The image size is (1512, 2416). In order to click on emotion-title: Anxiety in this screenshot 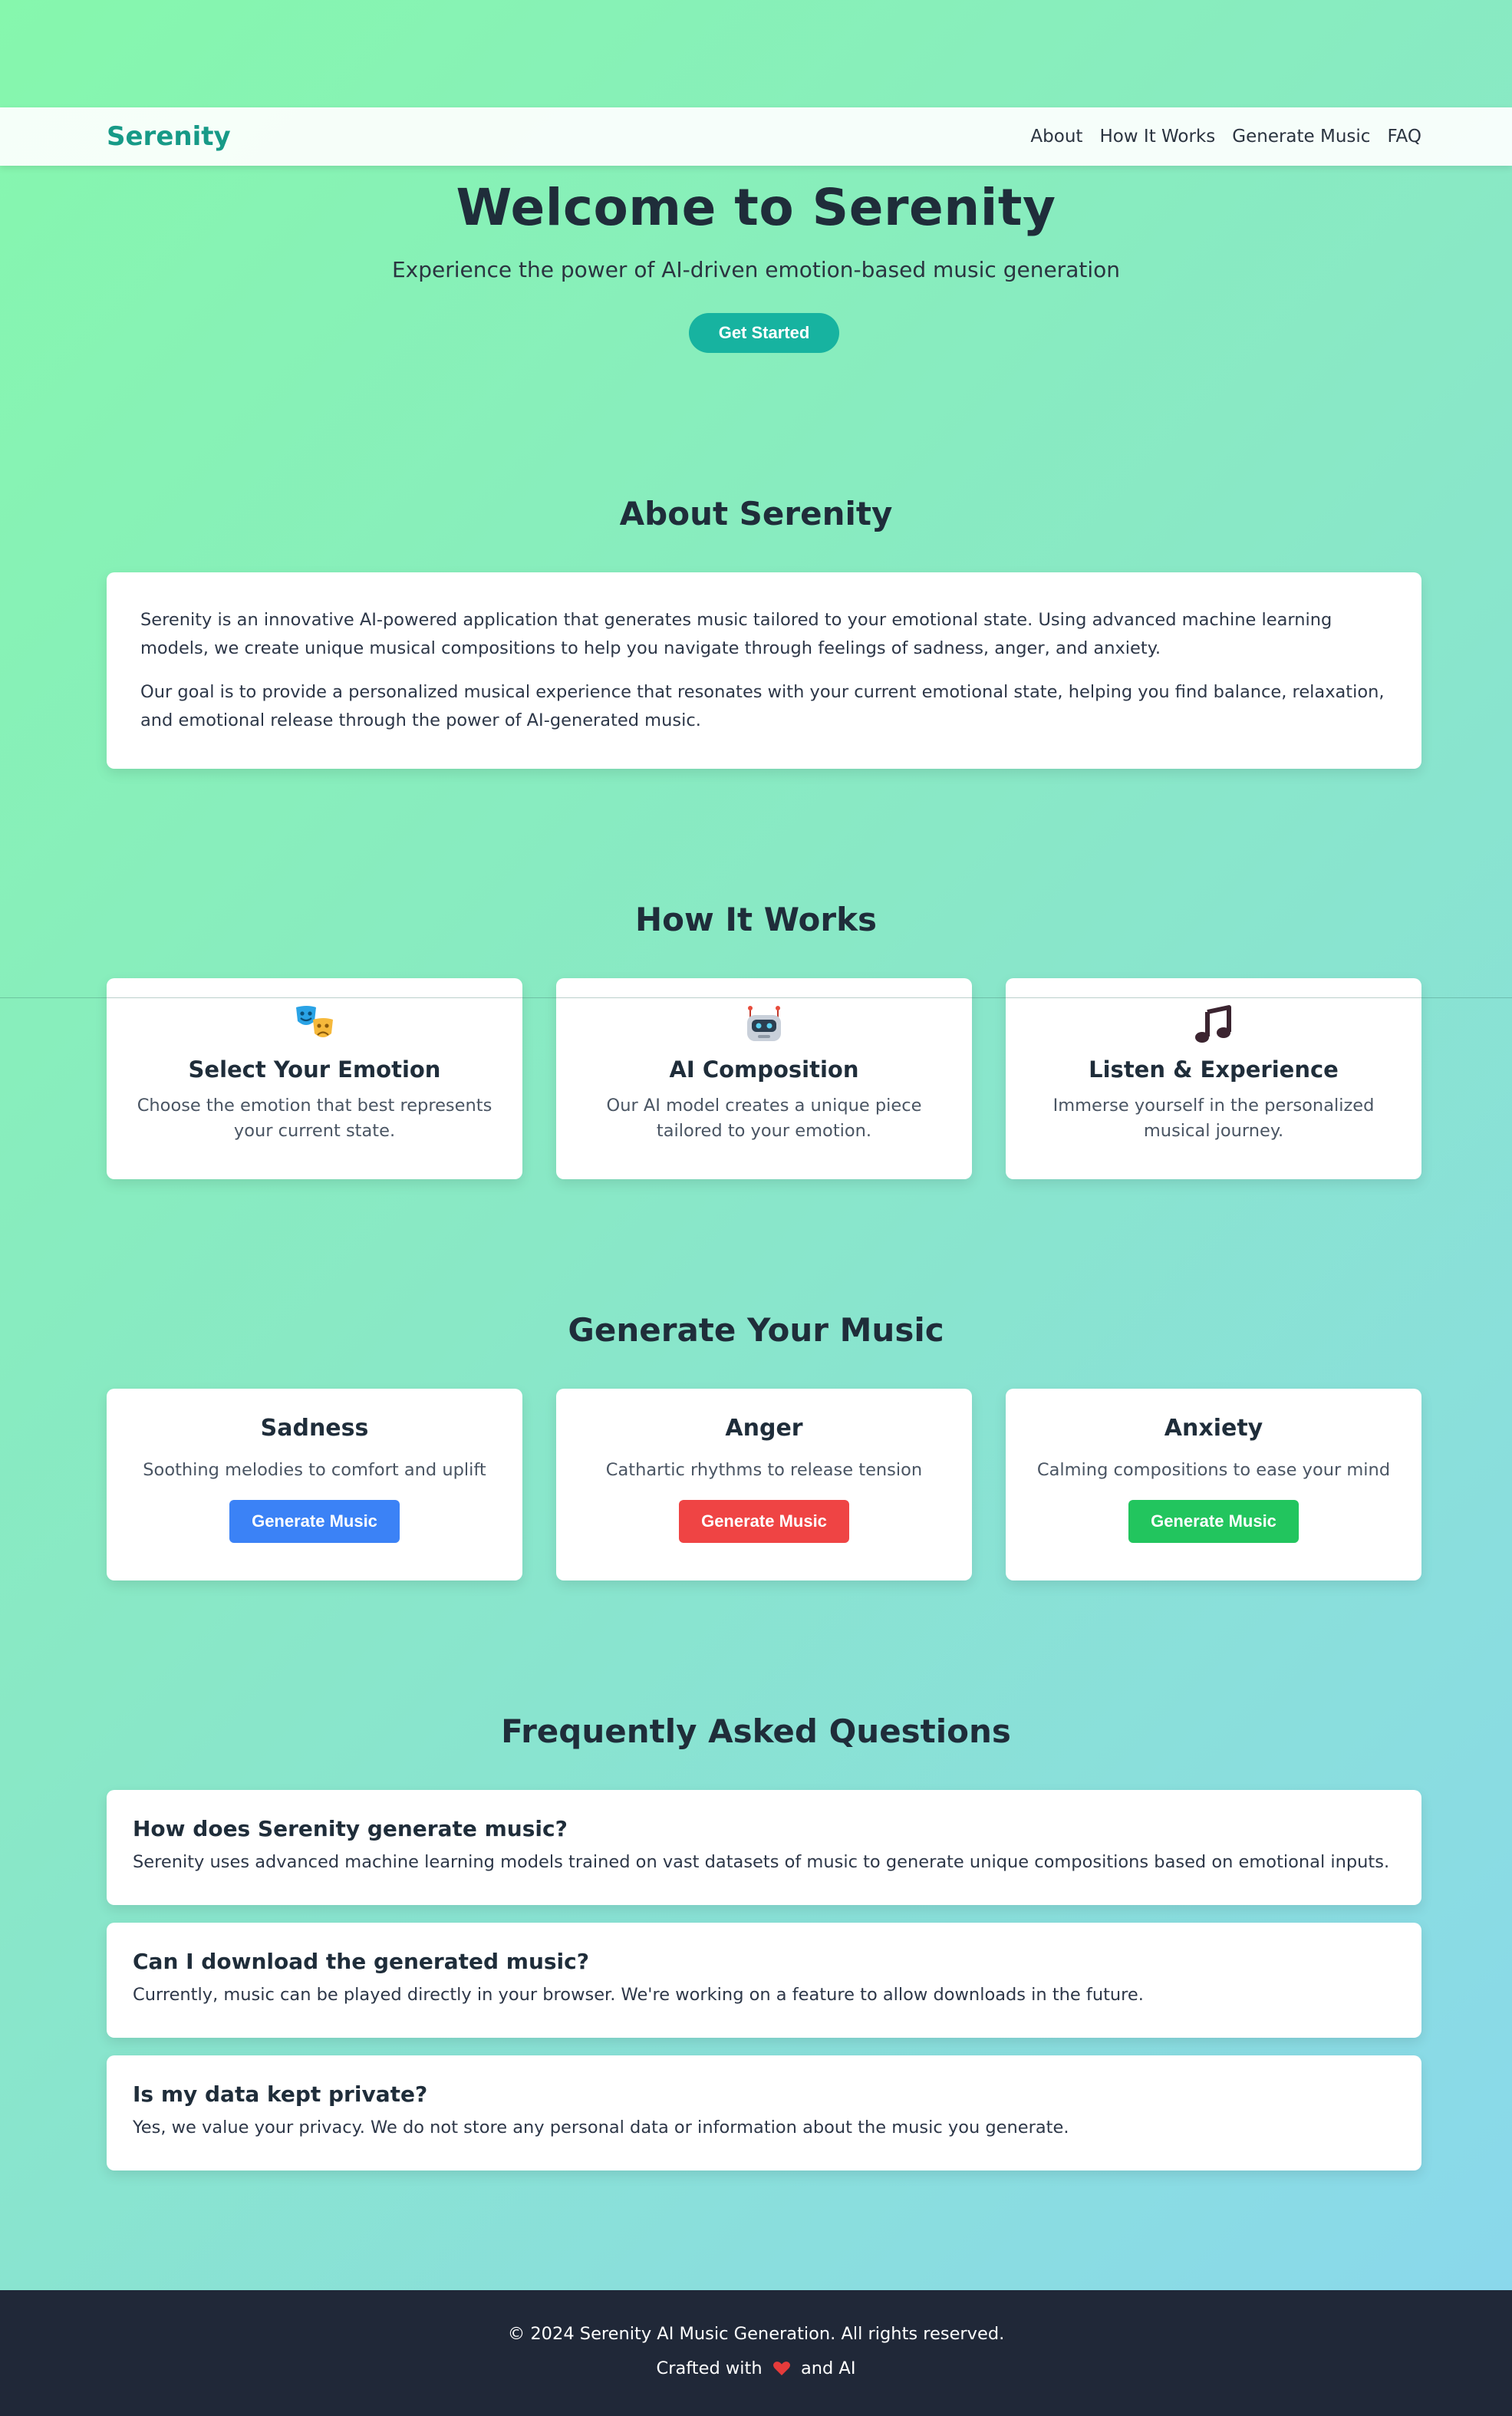, I will do `click(1213, 1428)`.